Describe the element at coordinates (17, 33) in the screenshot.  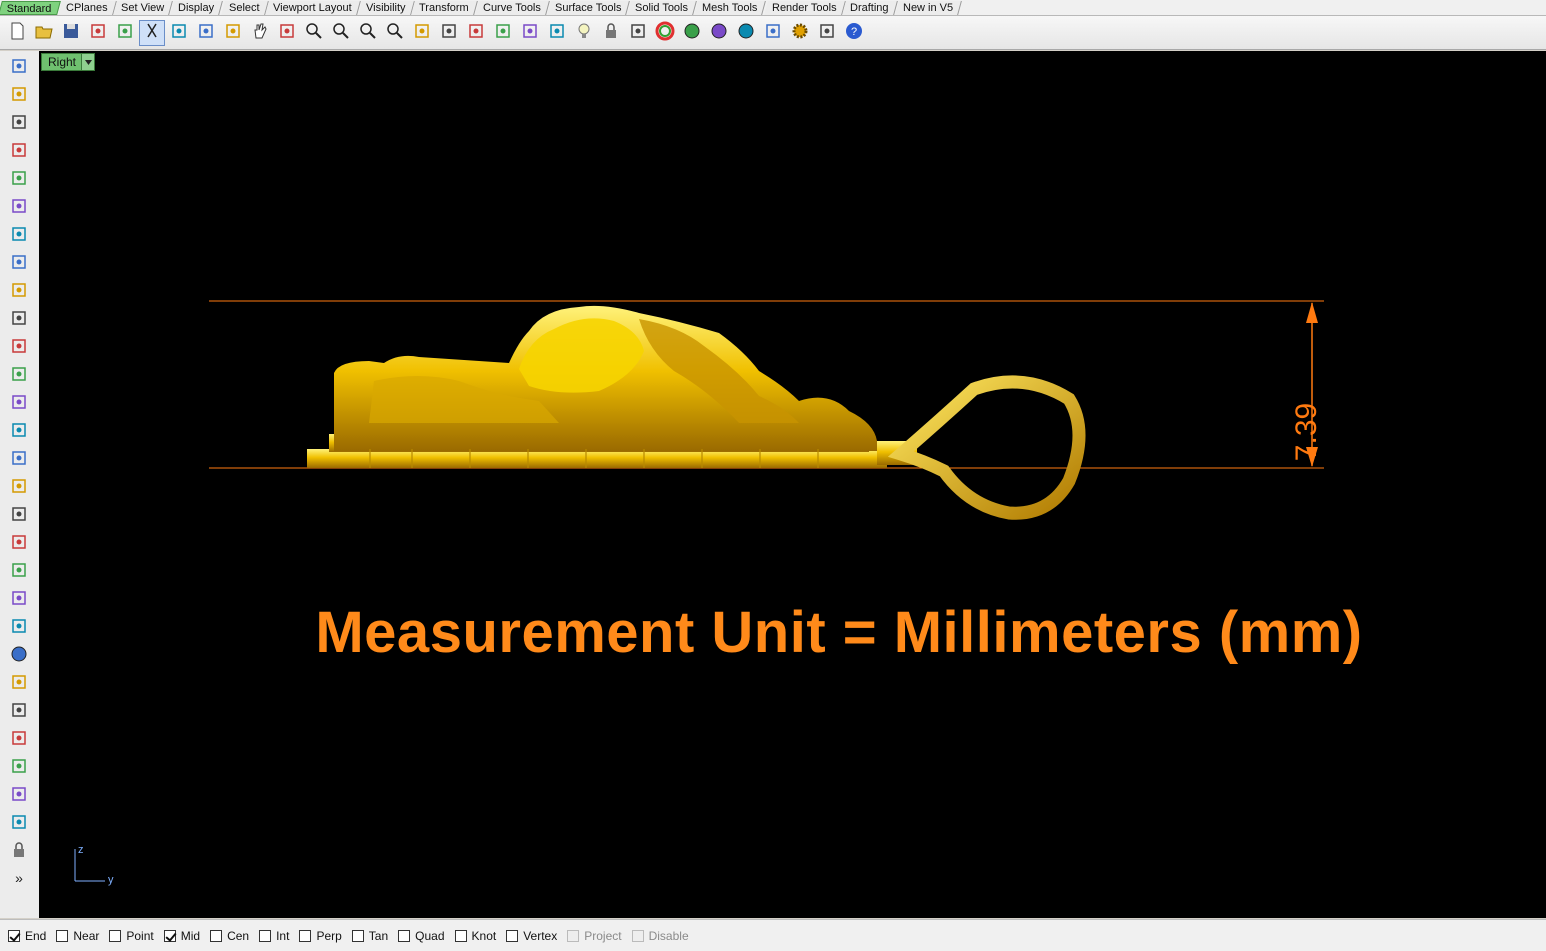
I see `new-button` at that location.